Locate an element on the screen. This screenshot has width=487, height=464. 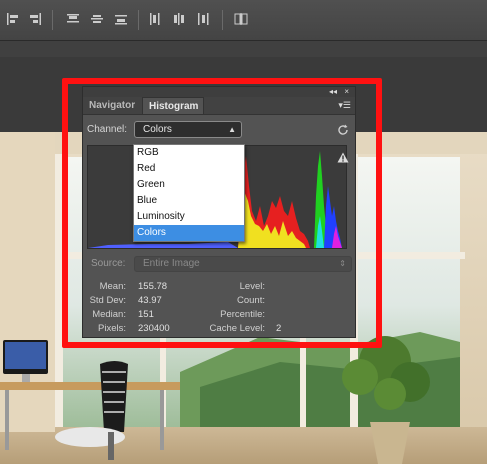
align-left-icon is located at coordinates (13, 19).